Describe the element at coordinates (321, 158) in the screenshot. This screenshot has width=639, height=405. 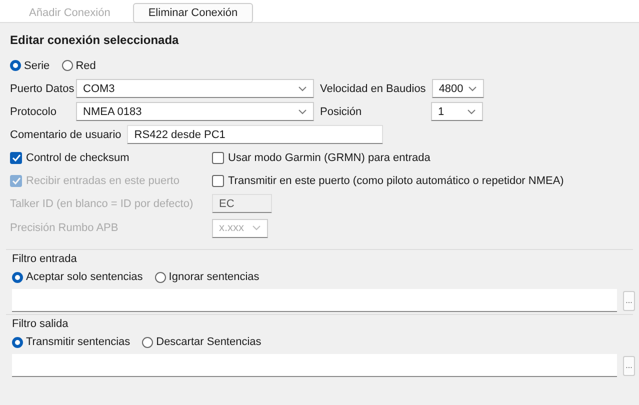
I see `checkbox: Usar modo Garmin (GRMN) para entrada` at that location.